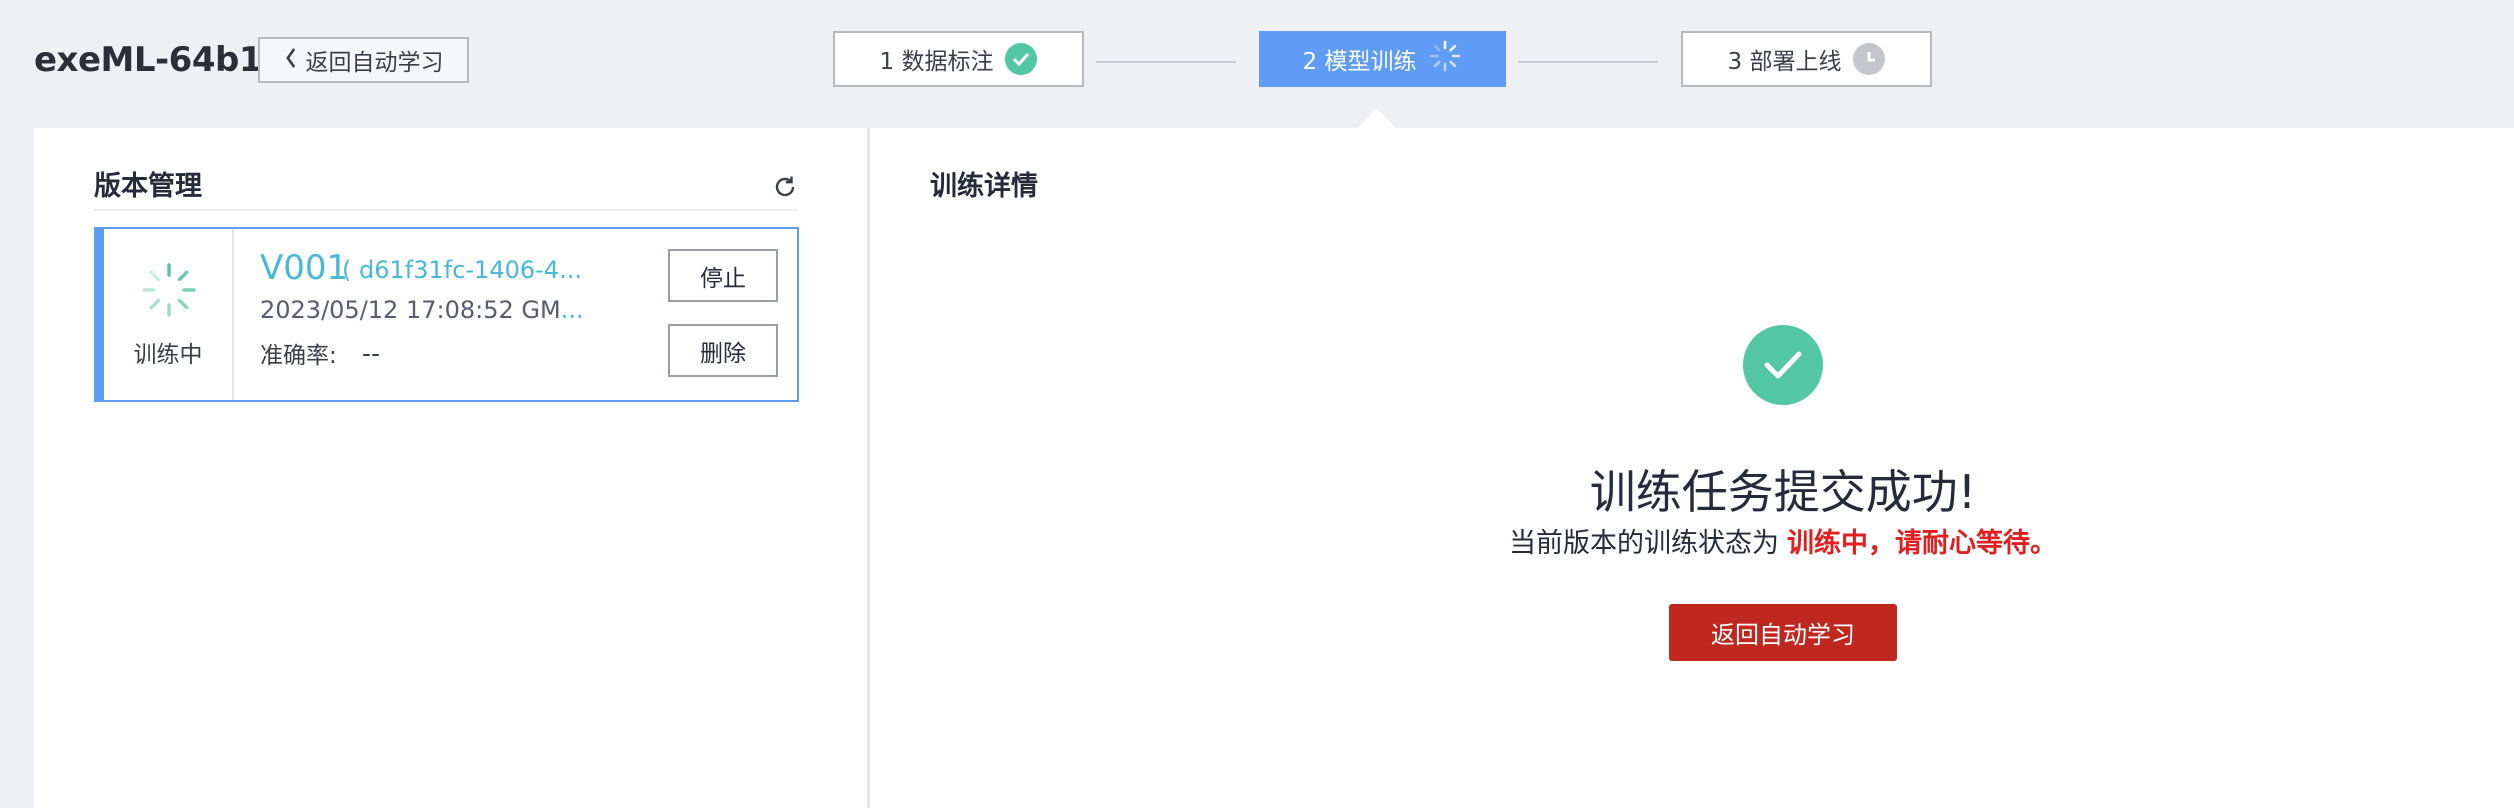  Describe the element at coordinates (1922, 543) in the screenshot. I see `status-highlight: 训练中，请耐心等待。` at that location.